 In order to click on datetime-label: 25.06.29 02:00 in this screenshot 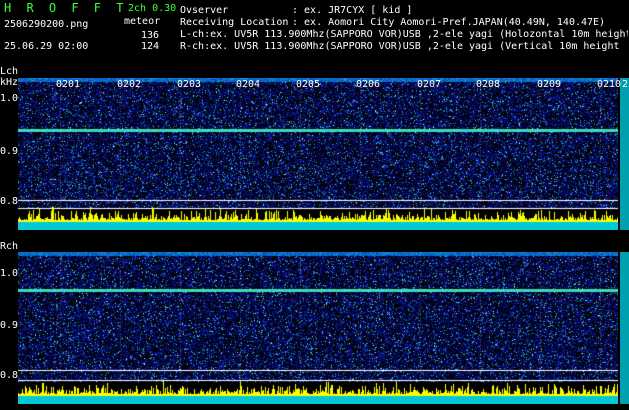, I will do `click(46, 46)`.